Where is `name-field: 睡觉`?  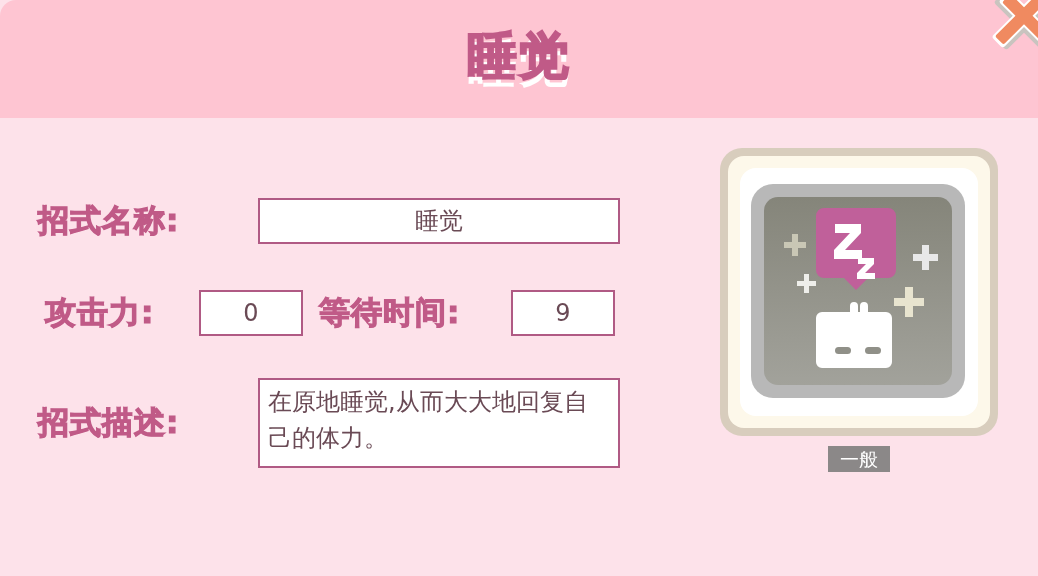
name-field: 睡觉 is located at coordinates (439, 221).